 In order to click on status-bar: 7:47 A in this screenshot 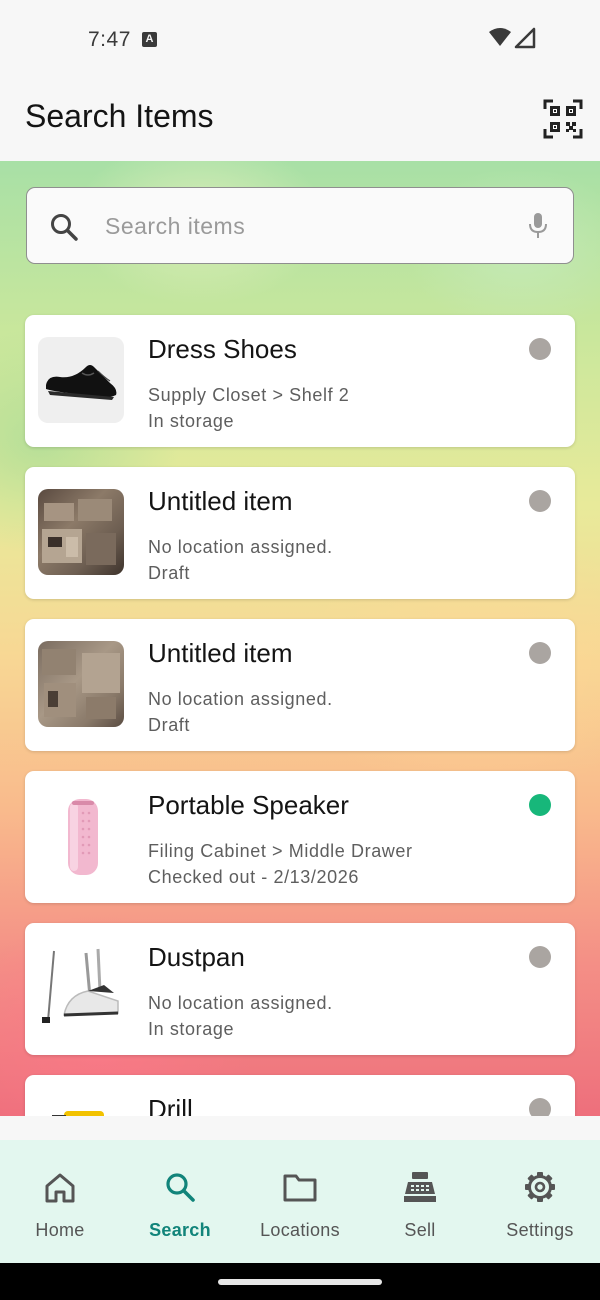, I will do `click(300, 40)`.